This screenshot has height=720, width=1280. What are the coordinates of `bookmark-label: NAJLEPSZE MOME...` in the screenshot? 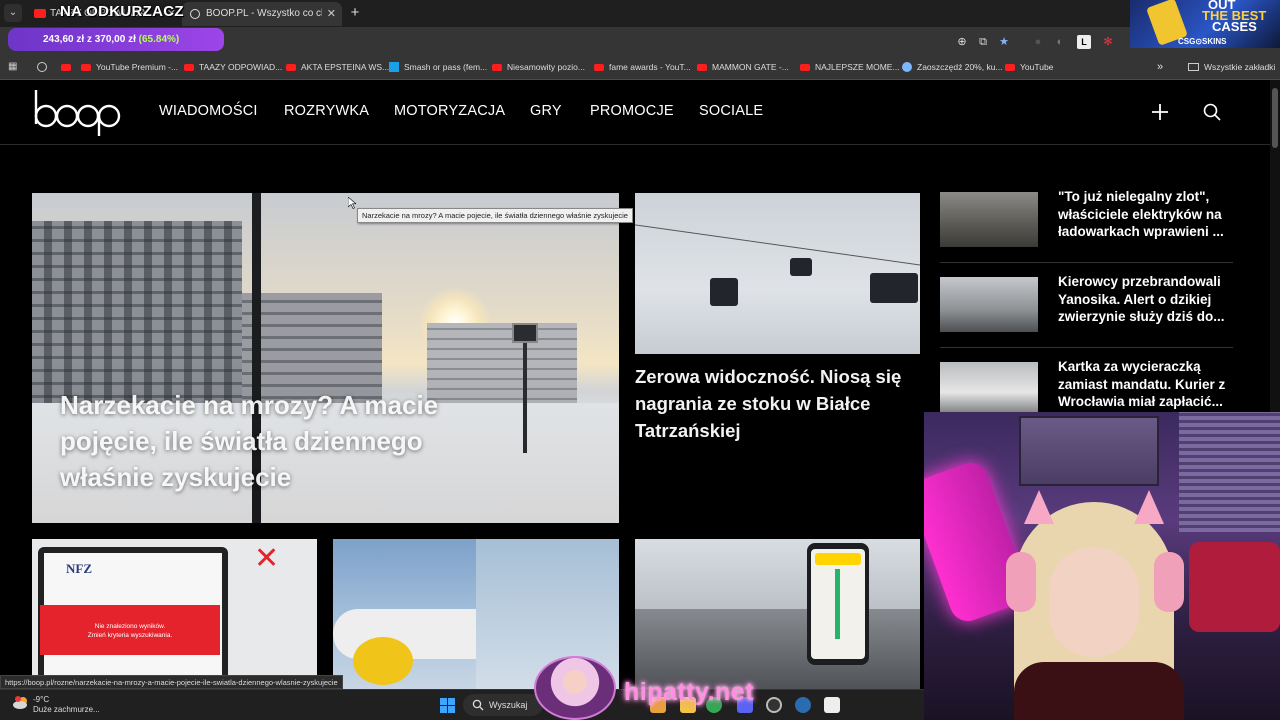 It's located at (857, 67).